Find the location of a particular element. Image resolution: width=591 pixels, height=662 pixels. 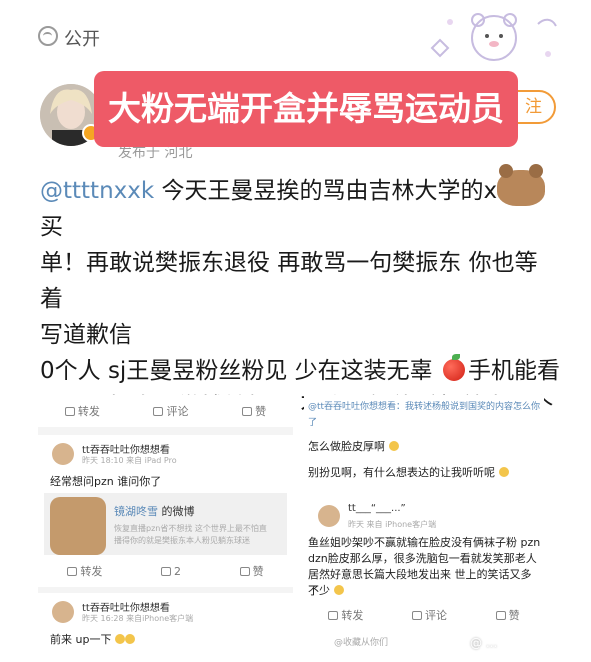

comment-text: 经常想问pzn 谁问你了 is located at coordinates (106, 481).